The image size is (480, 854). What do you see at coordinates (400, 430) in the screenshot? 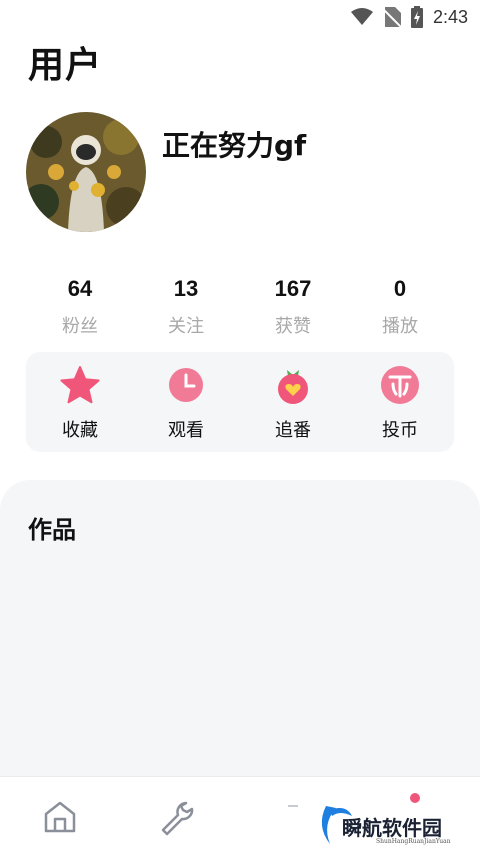
I see `coin-label: 投币` at bounding box center [400, 430].